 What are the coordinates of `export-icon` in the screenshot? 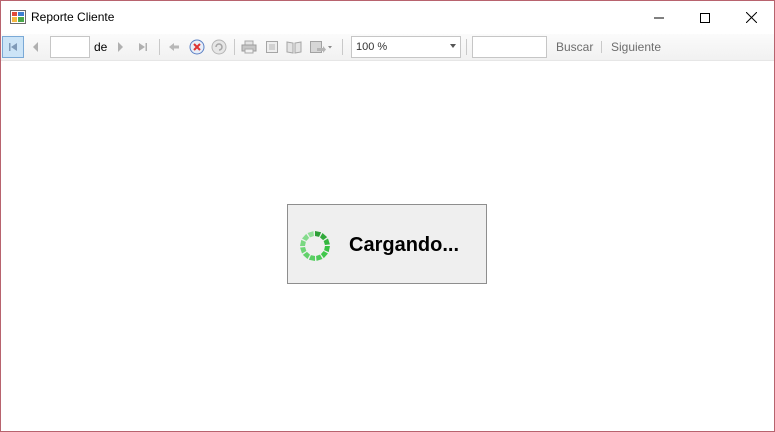 It's located at (321, 47).